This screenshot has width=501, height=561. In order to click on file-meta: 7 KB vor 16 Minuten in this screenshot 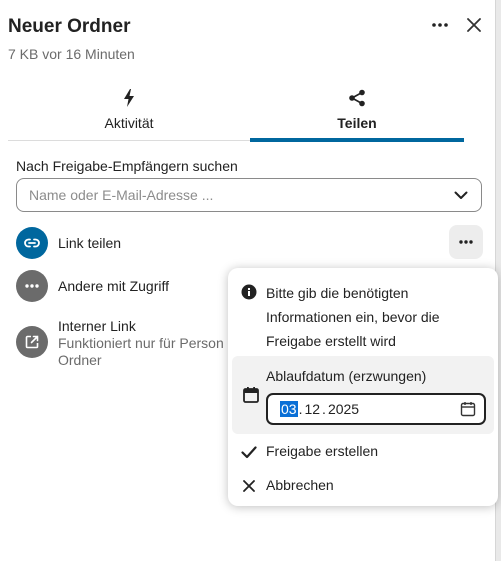, I will do `click(71, 54)`.